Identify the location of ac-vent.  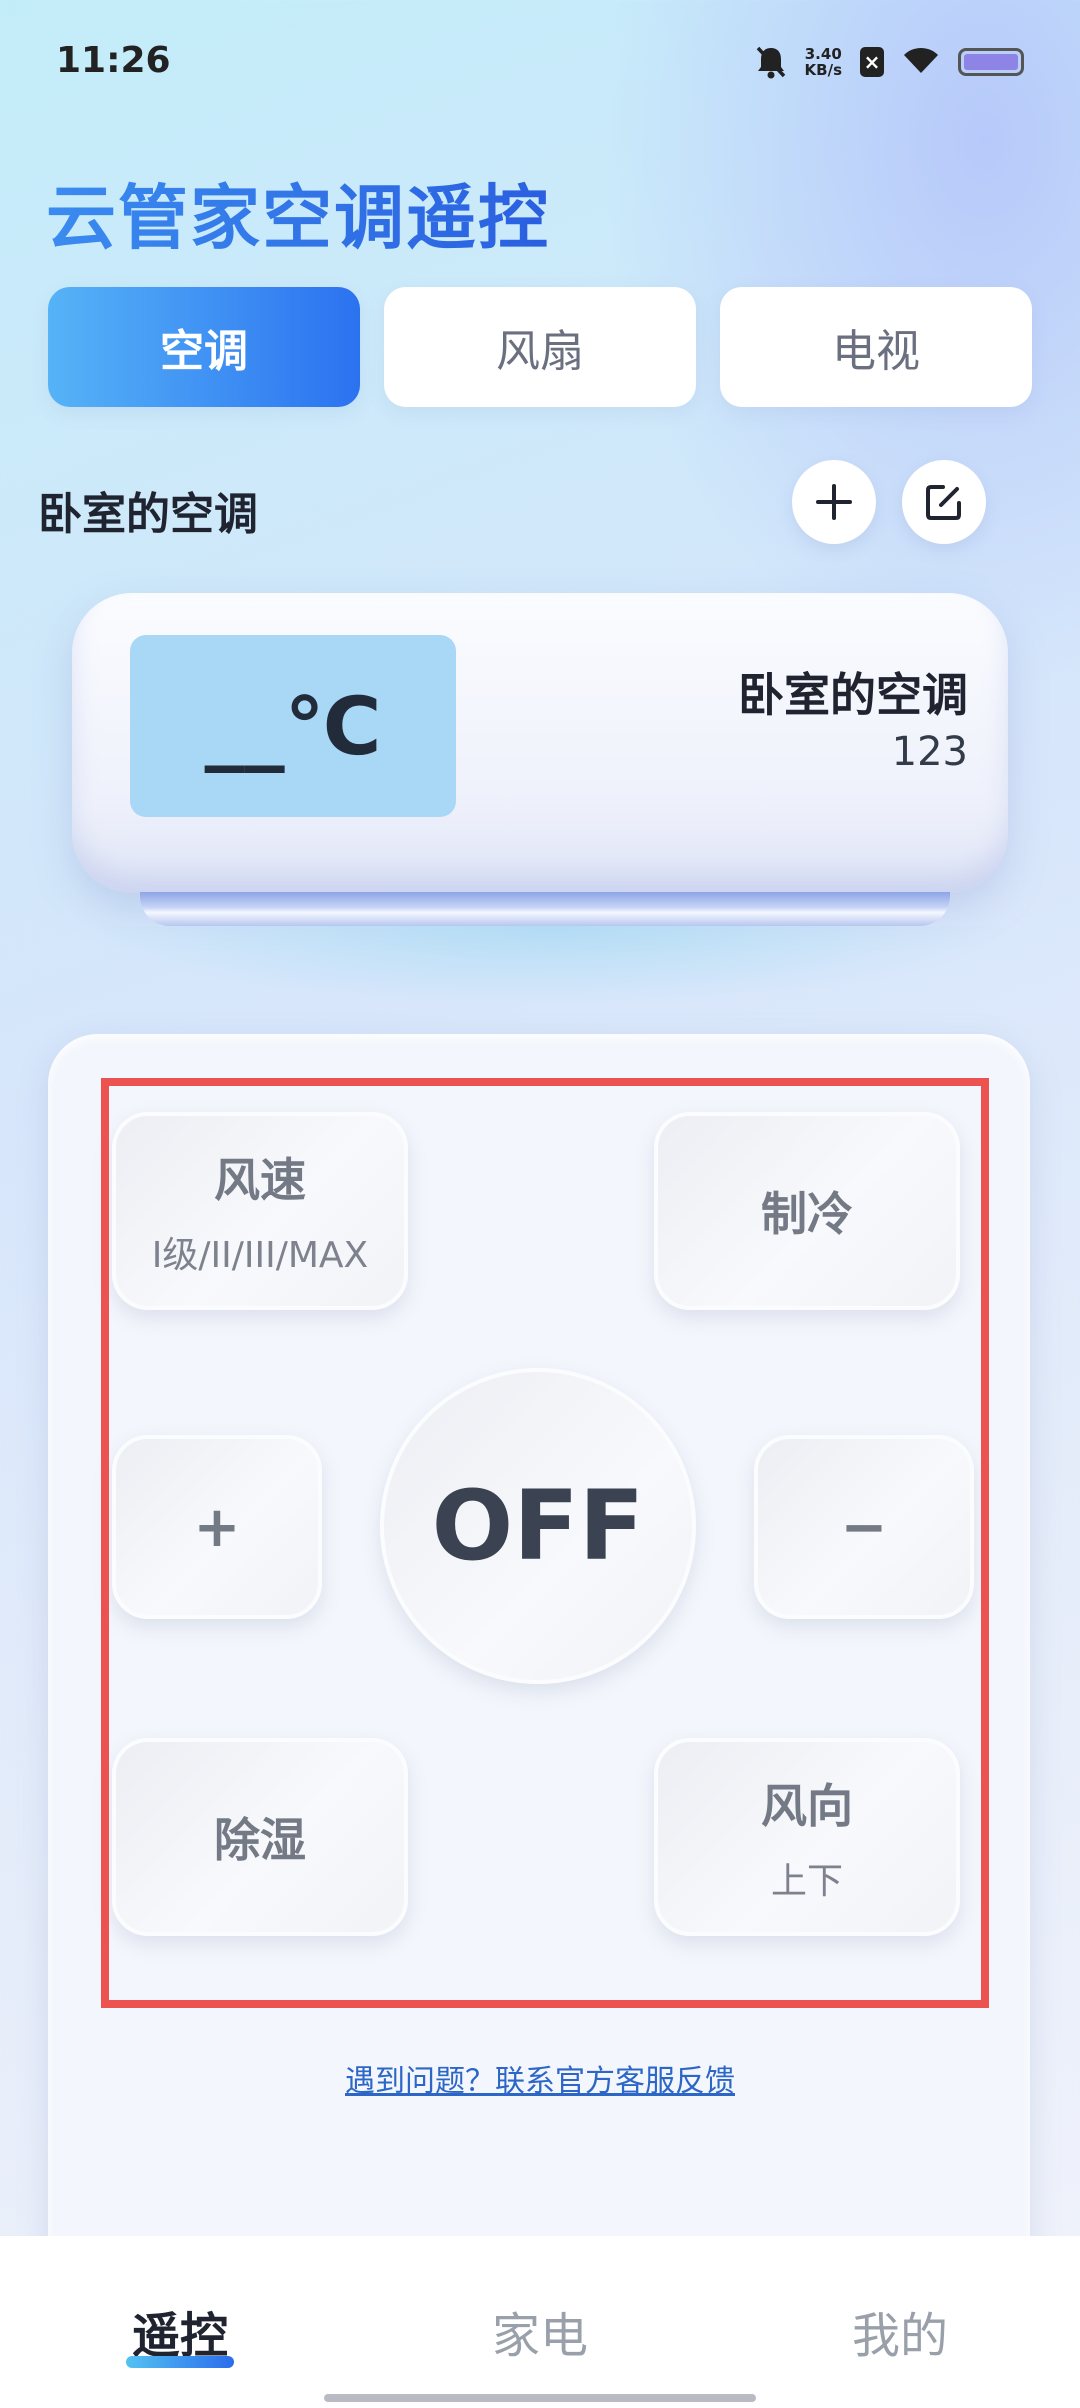
(545, 909).